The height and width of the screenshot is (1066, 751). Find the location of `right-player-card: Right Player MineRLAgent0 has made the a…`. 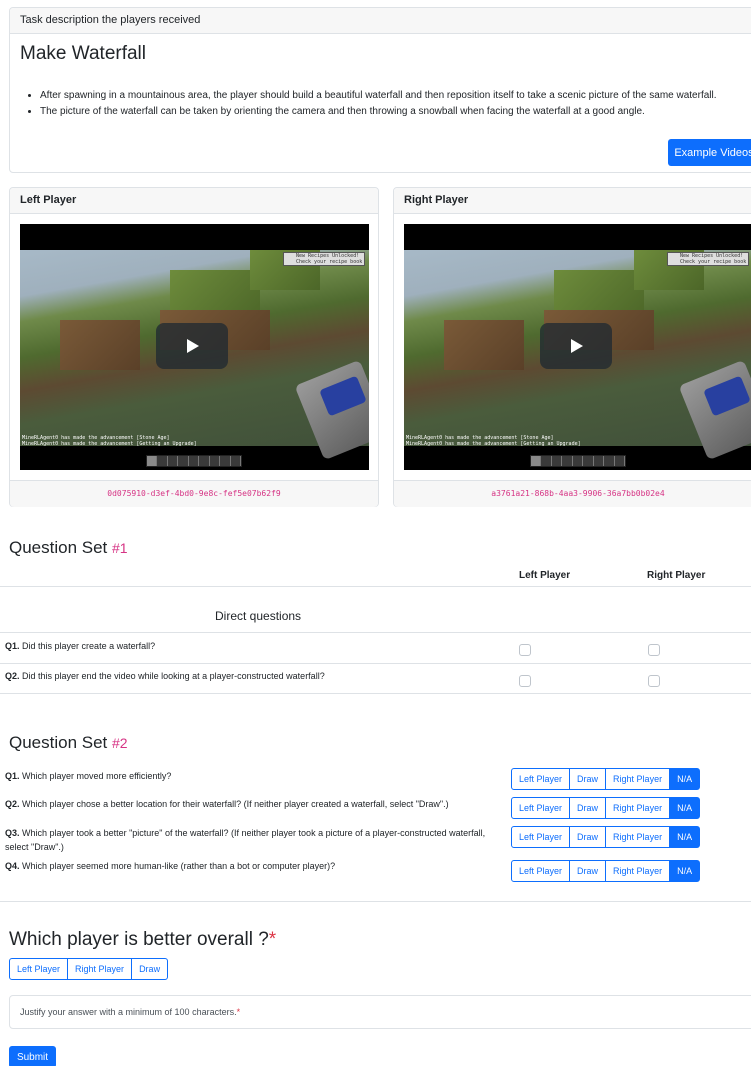

right-player-card: Right Player MineRLAgent0 has made the a… is located at coordinates (572, 347).